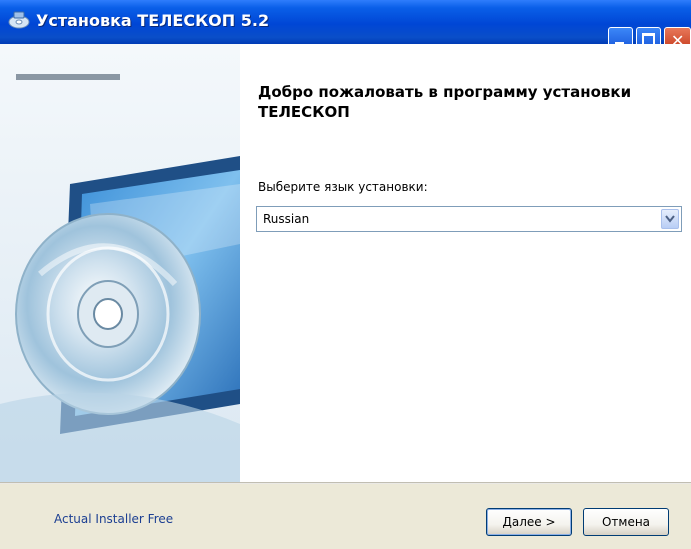 This screenshot has height=549, width=691. What do you see at coordinates (626, 522) in the screenshot?
I see `cancel-button: Отмена` at bounding box center [626, 522].